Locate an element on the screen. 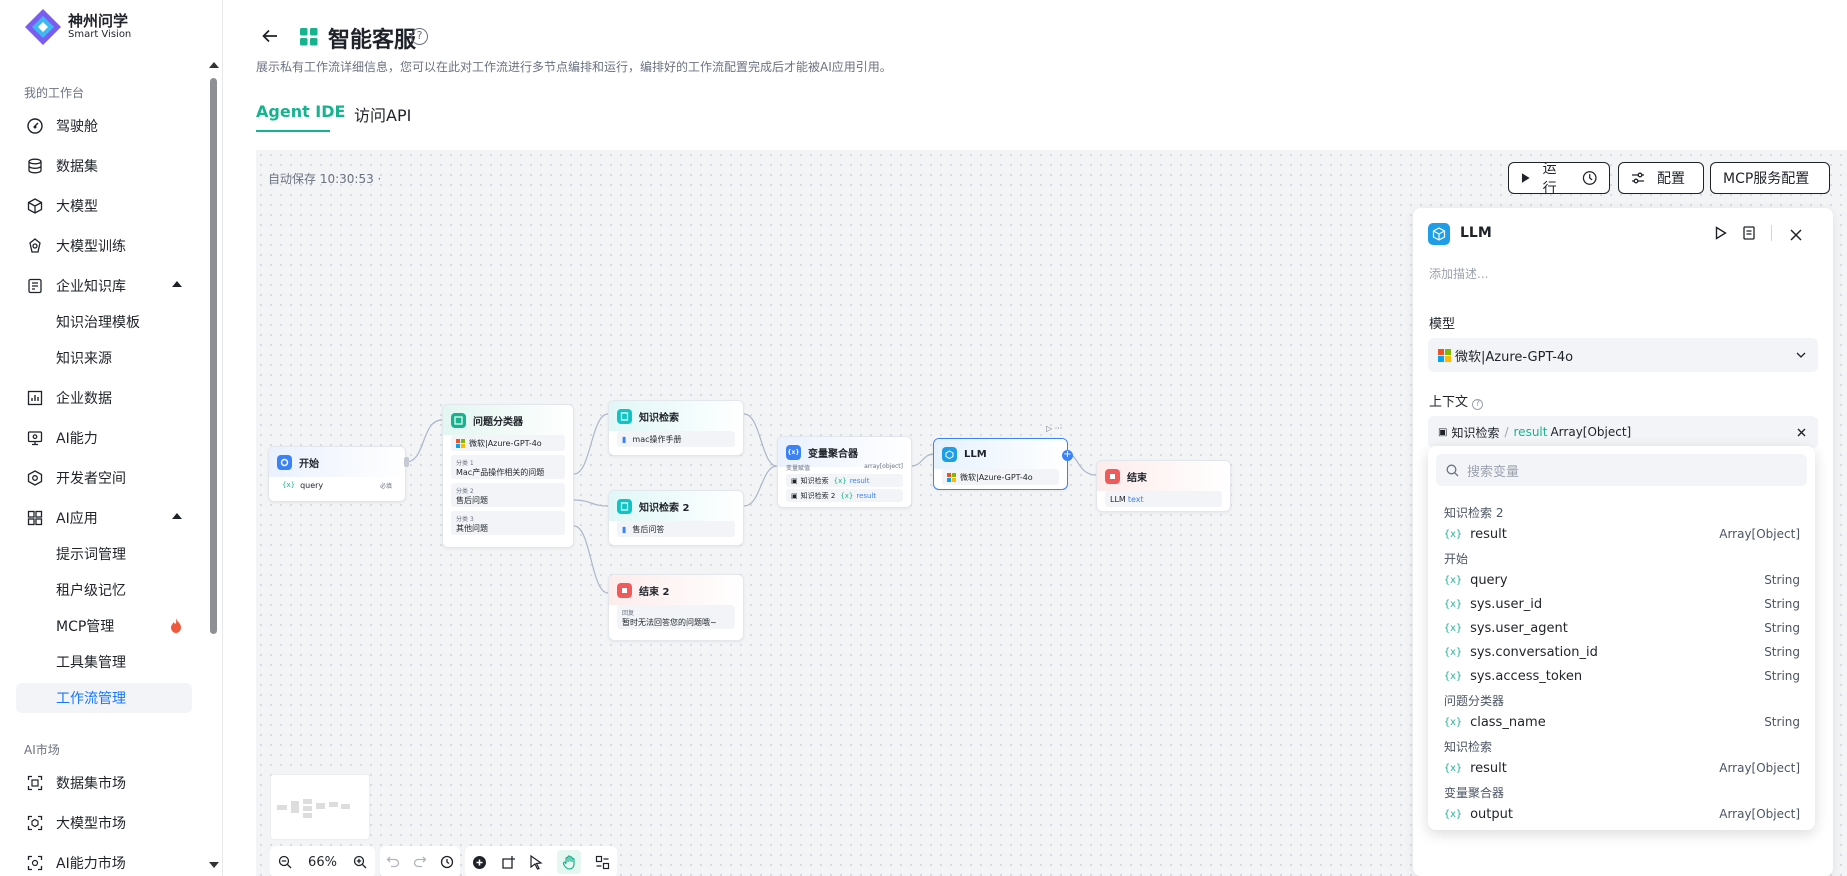  history-run-icon is located at coordinates (1589, 178).